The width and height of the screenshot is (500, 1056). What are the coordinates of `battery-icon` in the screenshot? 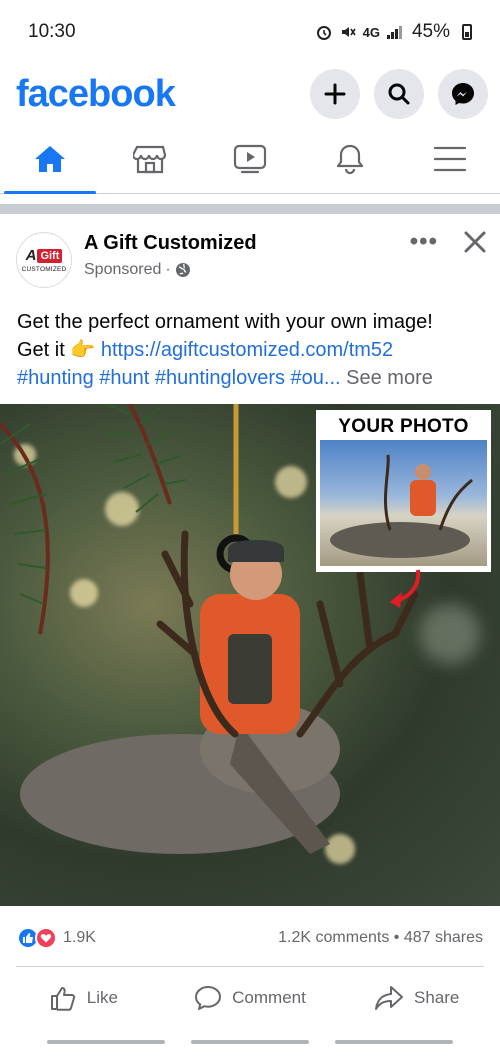 It's located at (467, 32).